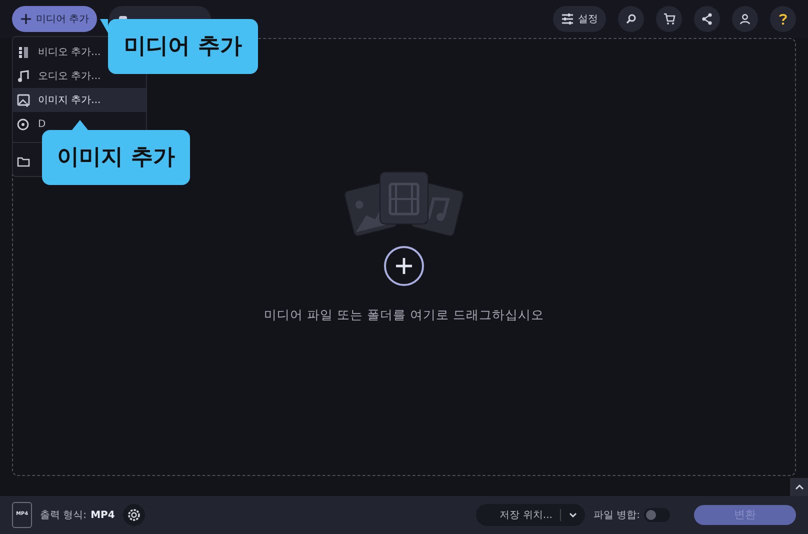 This screenshot has width=808, height=534. What do you see at coordinates (63, 515) in the screenshot?
I see `output-format-label: 출력 형식:` at bounding box center [63, 515].